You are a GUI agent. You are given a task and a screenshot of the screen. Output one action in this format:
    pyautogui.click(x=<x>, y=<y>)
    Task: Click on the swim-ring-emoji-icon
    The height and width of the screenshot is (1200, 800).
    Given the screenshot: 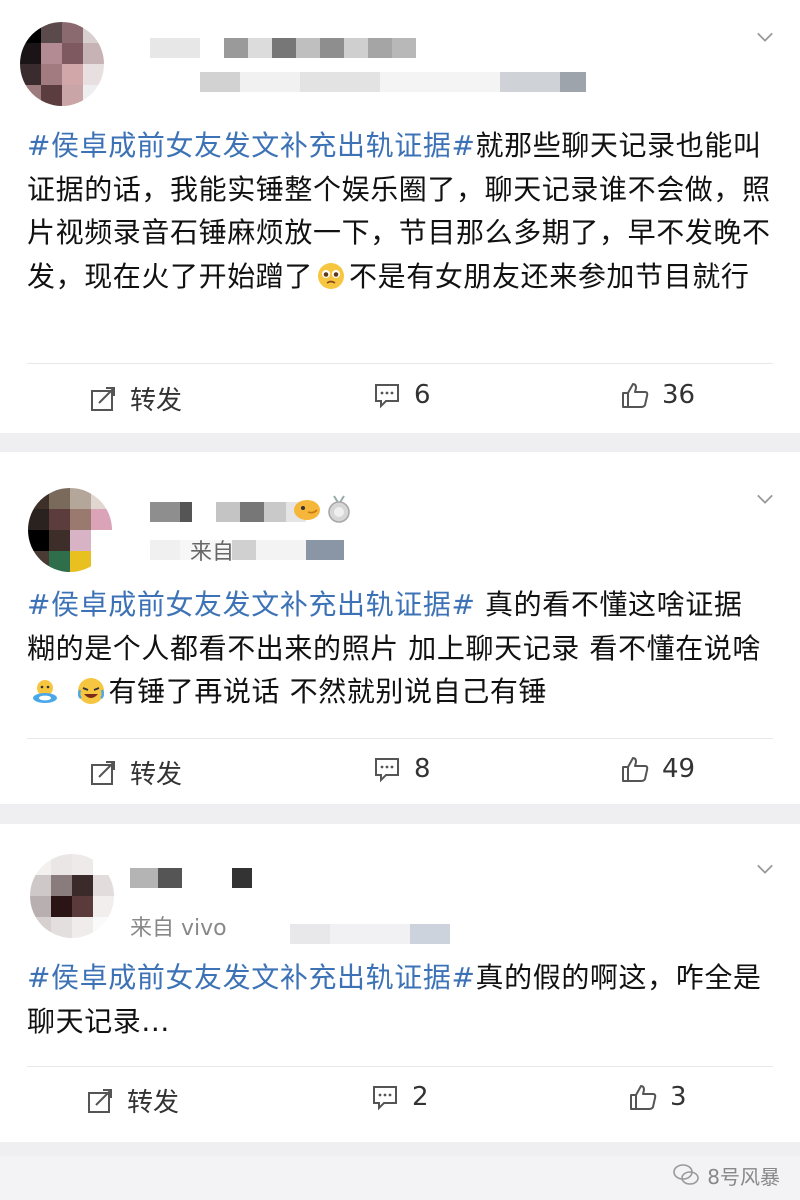 What is the action you would take?
    pyautogui.click(x=45, y=691)
    